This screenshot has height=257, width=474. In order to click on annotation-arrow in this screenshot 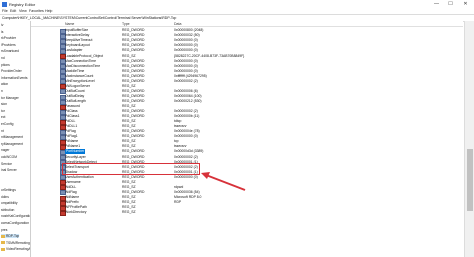, I will do `click(223, 181)`.